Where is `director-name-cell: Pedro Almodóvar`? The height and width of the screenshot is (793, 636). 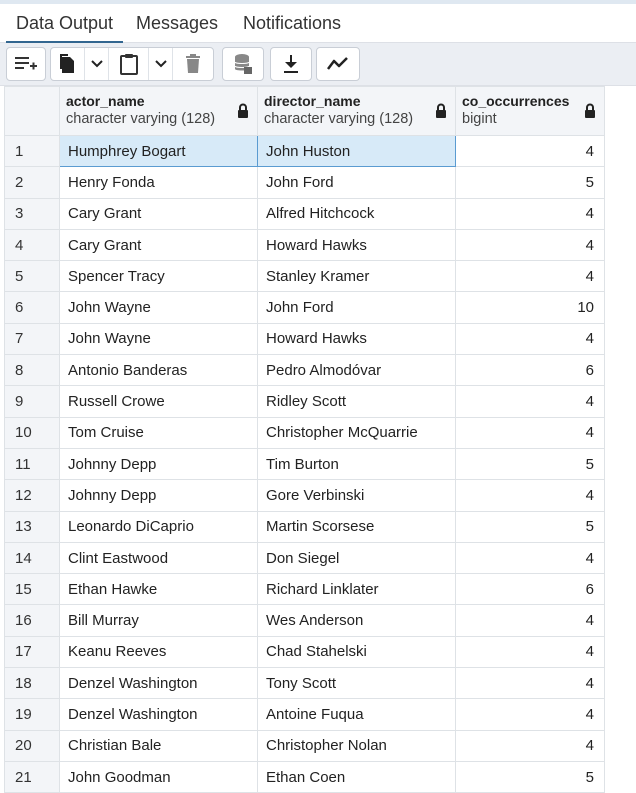 director-name-cell: Pedro Almodóvar is located at coordinates (356, 370).